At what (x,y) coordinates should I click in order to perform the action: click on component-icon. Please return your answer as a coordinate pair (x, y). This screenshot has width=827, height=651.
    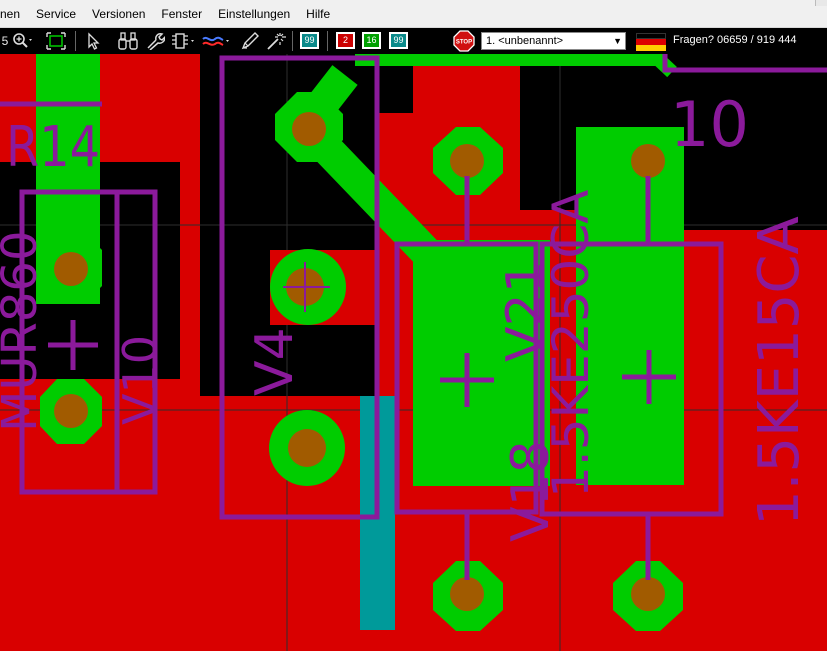
    Looking at the image, I should click on (183, 41).